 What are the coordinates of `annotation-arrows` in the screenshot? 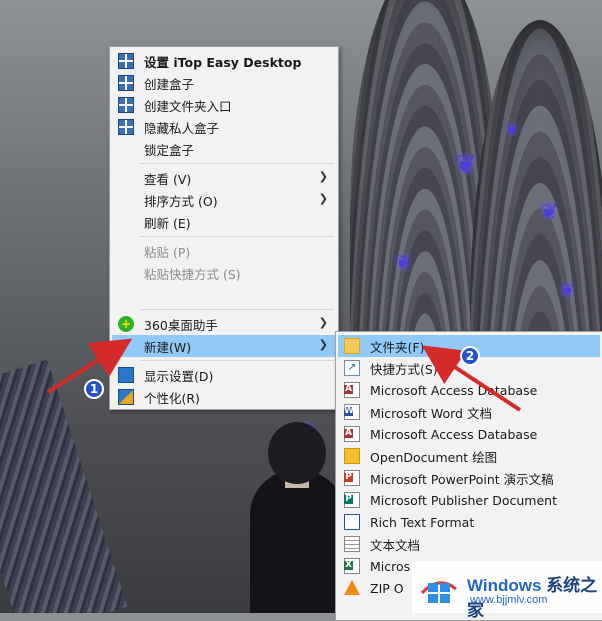 It's located at (284, 375).